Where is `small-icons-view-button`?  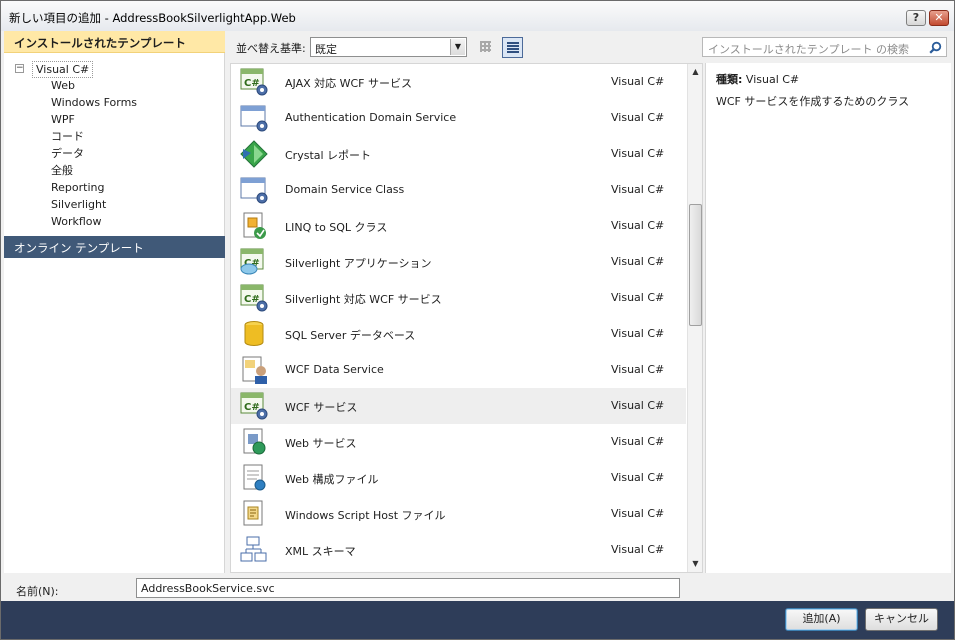
small-icons-view-button is located at coordinates (486, 47).